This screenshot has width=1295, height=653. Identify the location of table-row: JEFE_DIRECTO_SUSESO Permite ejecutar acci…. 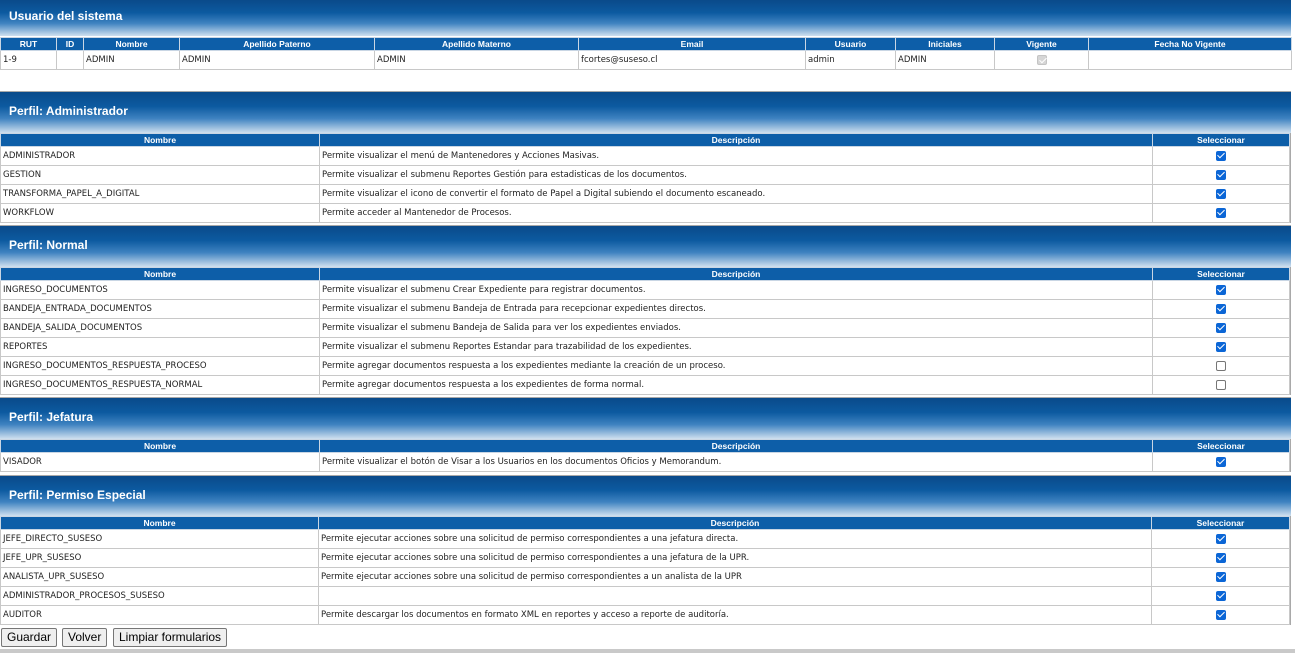
(645, 539).